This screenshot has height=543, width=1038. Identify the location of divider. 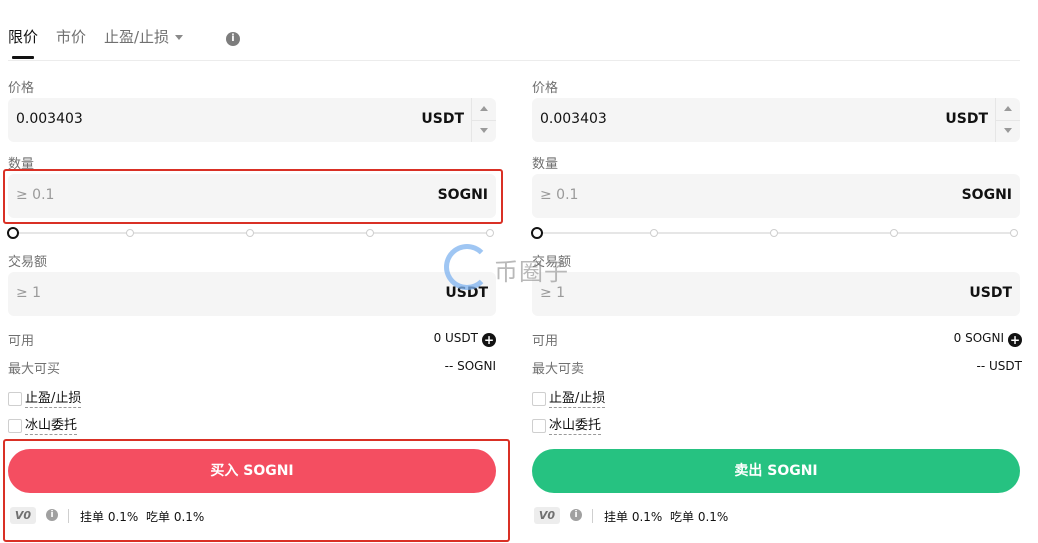
(592, 516).